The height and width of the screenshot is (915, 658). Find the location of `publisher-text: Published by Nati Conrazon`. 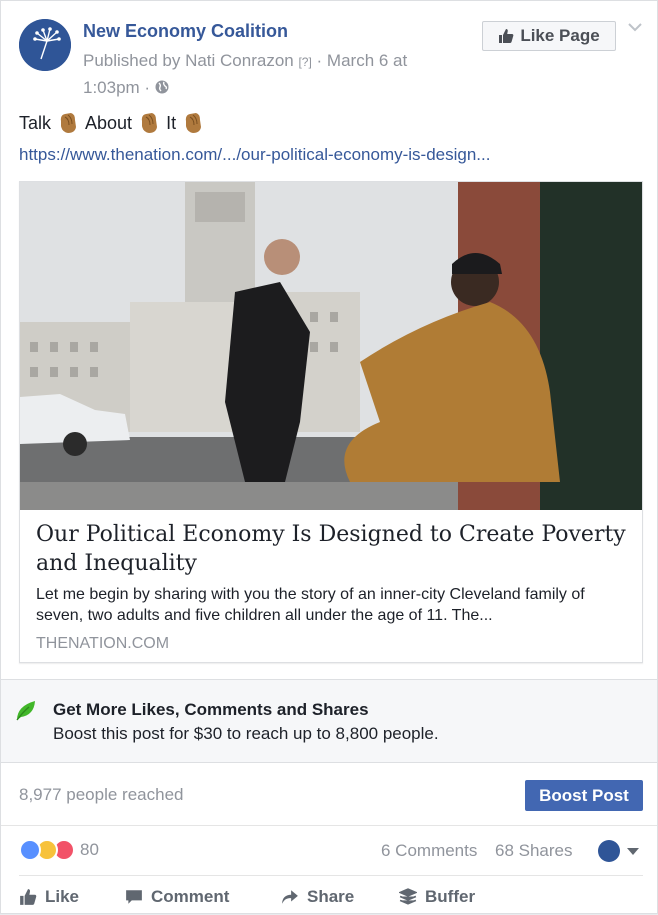

publisher-text: Published by Nati Conrazon is located at coordinates (188, 60).